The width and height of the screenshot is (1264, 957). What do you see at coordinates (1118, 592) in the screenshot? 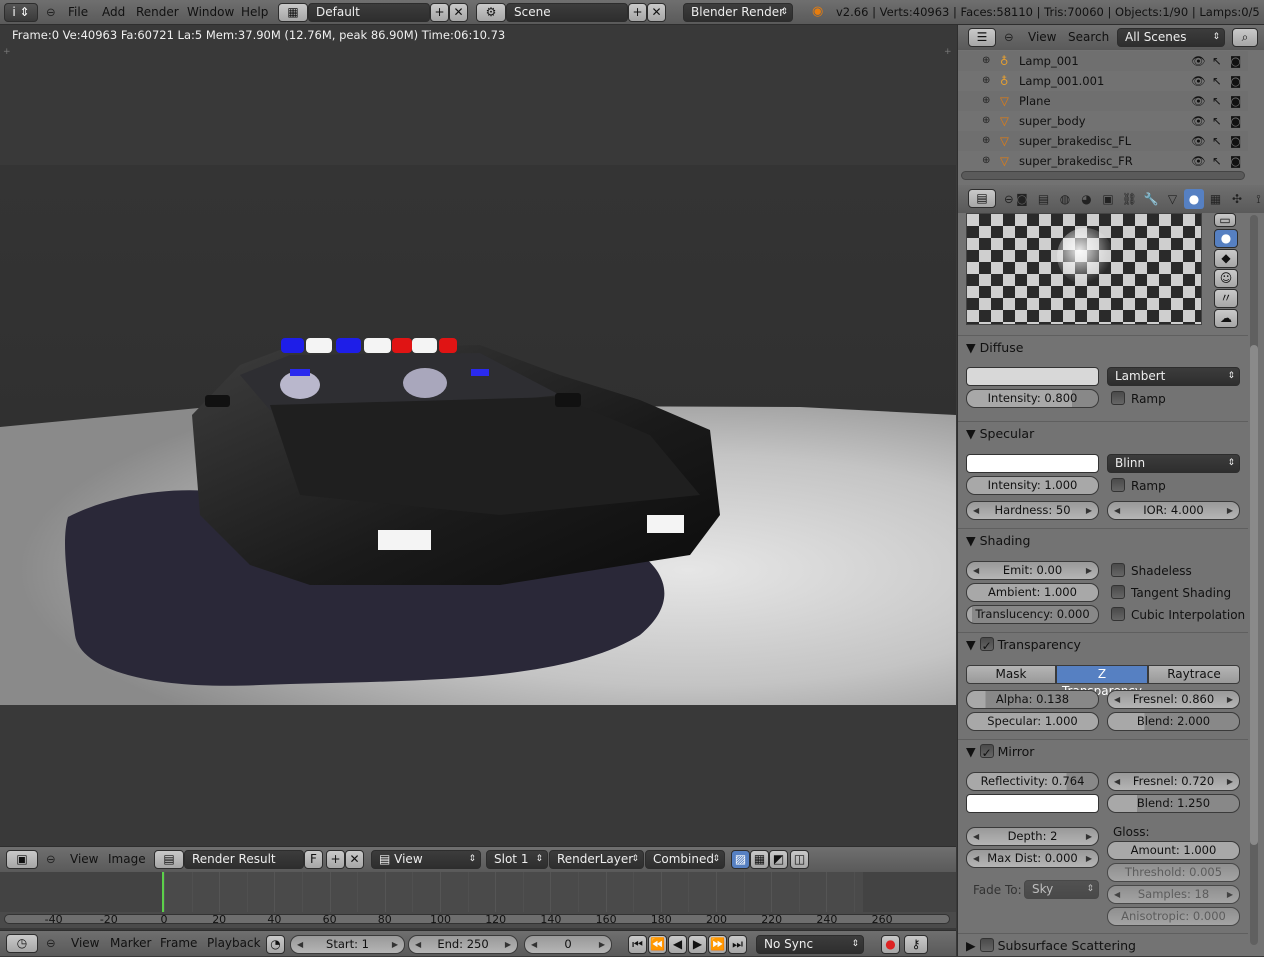
I see `tangent-shading-checkbox` at bounding box center [1118, 592].